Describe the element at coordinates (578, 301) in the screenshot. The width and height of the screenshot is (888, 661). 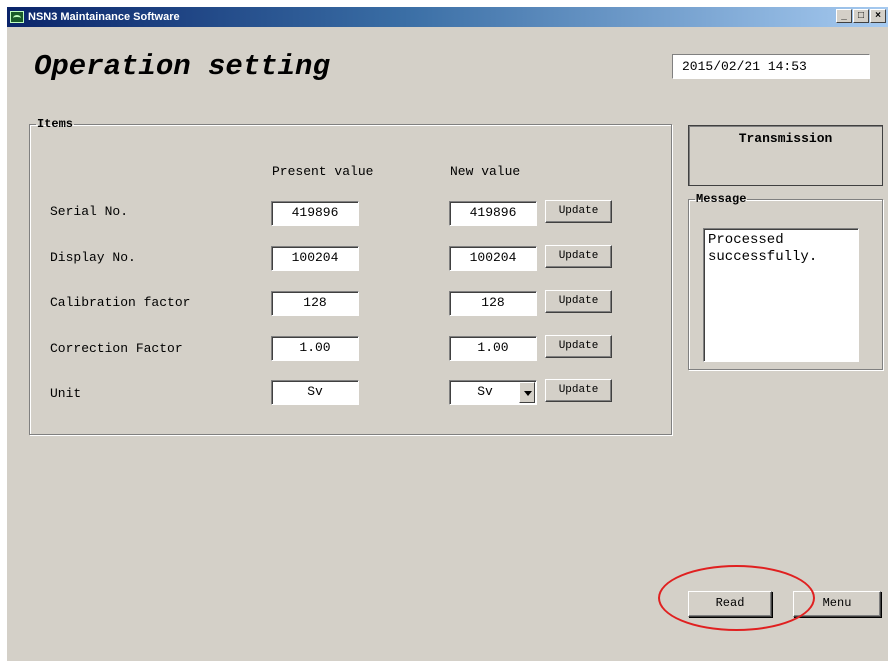
I see `calibration-factor-update-button: Update` at that location.